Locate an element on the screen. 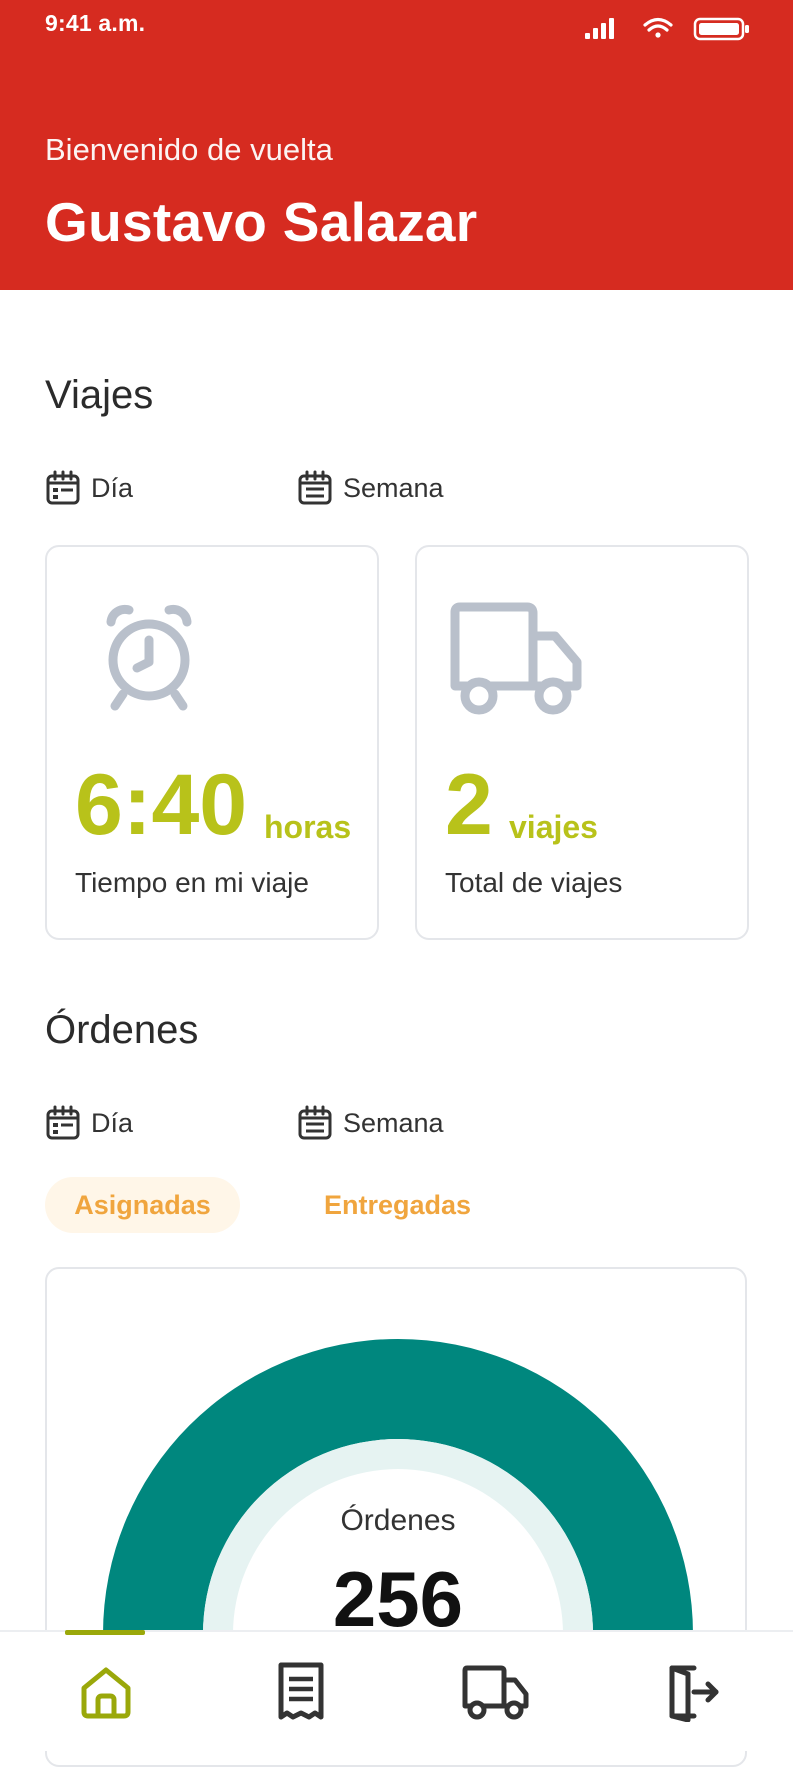 This screenshot has width=793, height=1767. trip-total-caption: Total de viajes is located at coordinates (534, 882).